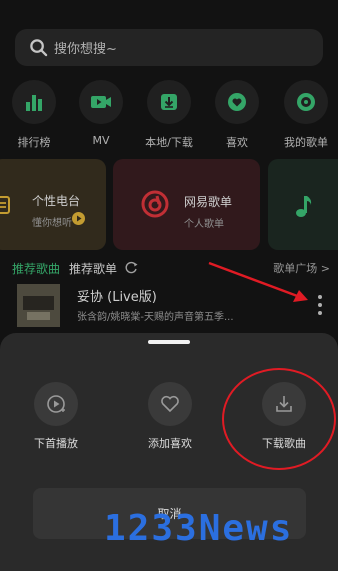 The width and height of the screenshot is (338, 571). Describe the element at coordinates (56, 443) in the screenshot. I see `action-label: 下首播放` at that location.